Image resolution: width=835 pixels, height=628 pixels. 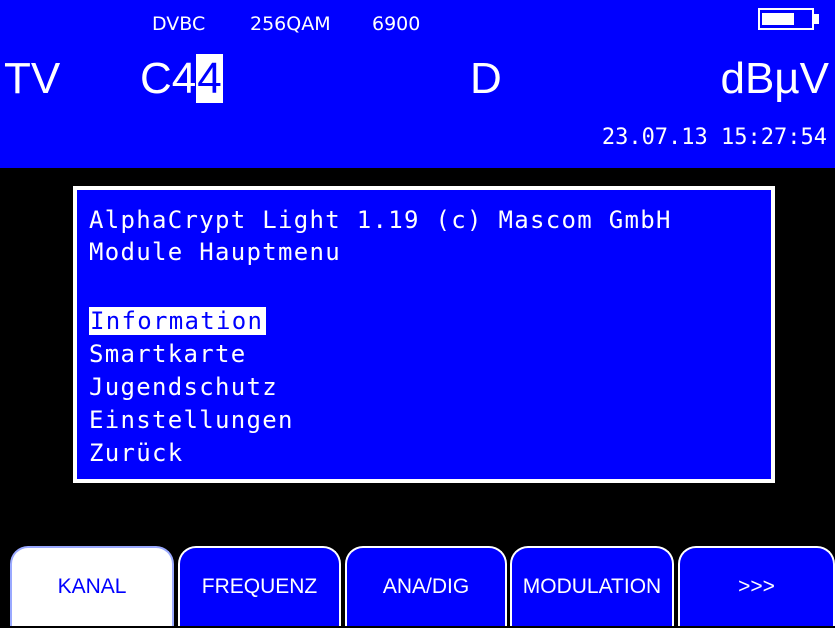 What do you see at coordinates (168, 78) in the screenshot?
I see `channel-prefix: C4` at bounding box center [168, 78].